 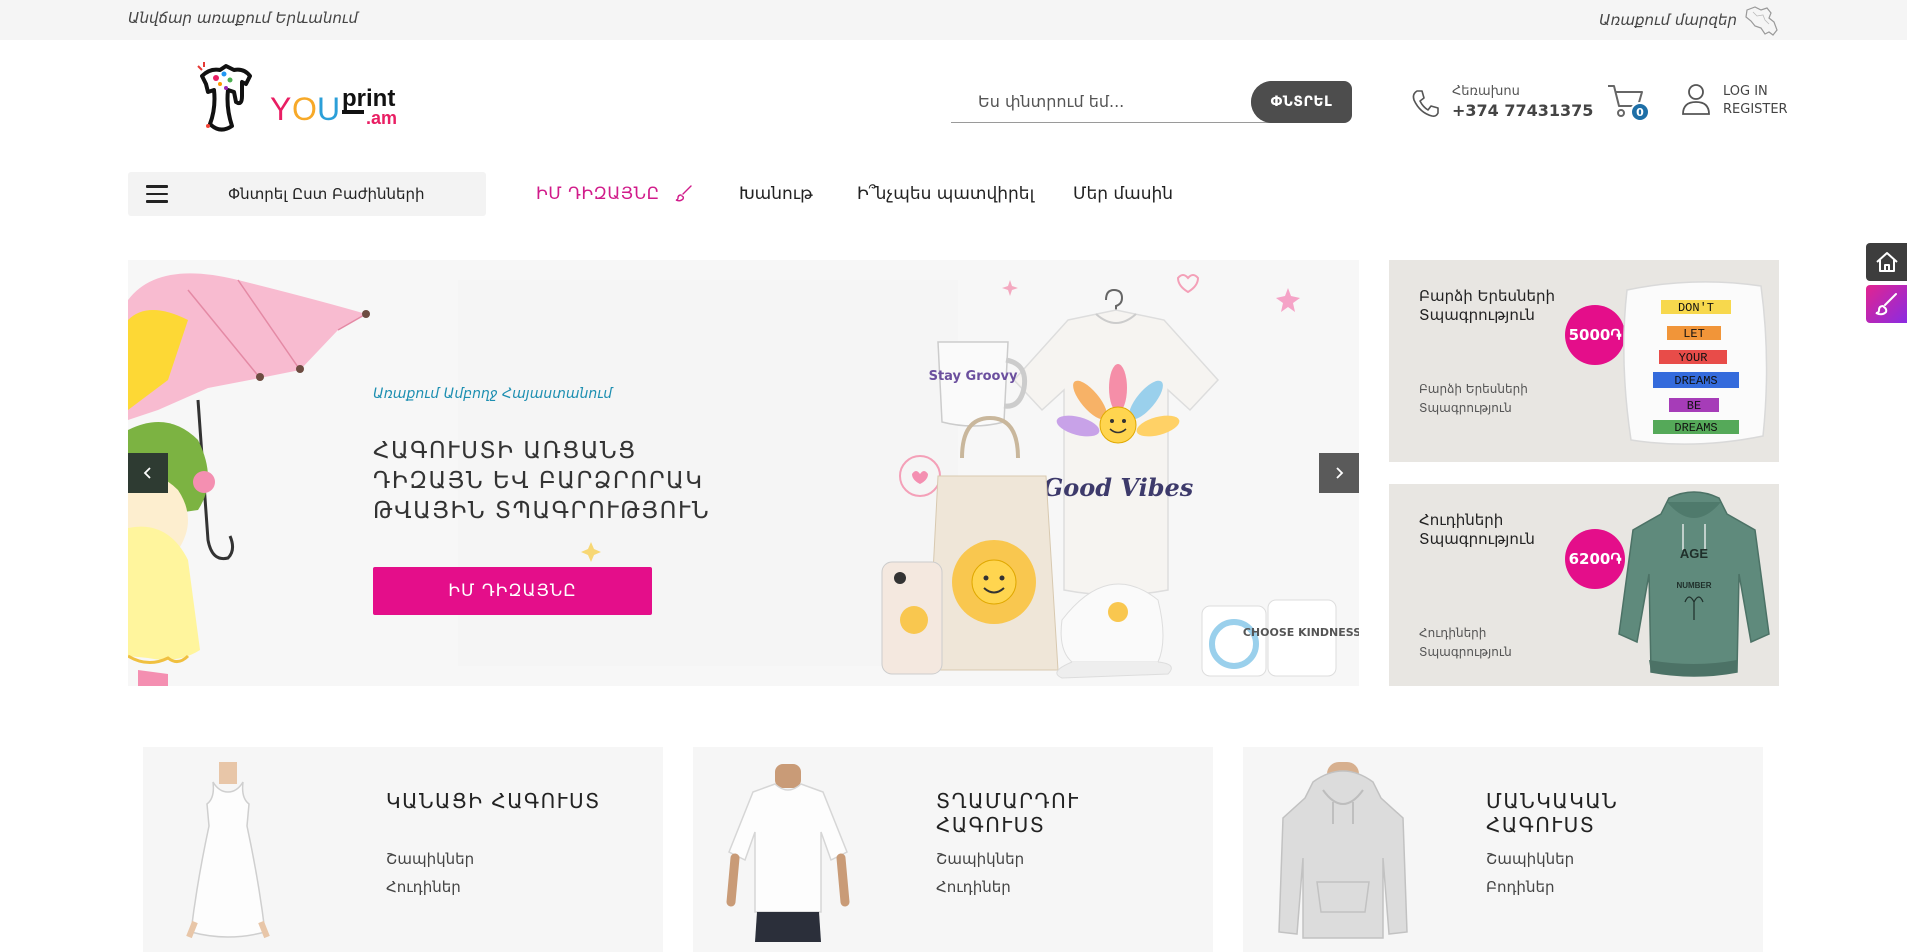 What do you see at coordinates (304, 109) in the screenshot?
I see `svg-text: O` at bounding box center [304, 109].